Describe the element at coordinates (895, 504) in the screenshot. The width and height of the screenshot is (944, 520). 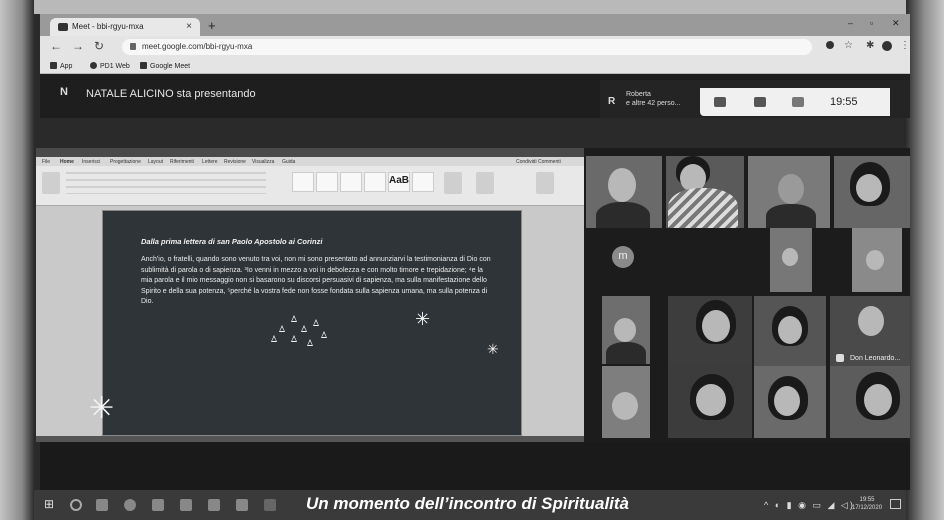
I see `notification-icon` at that location.